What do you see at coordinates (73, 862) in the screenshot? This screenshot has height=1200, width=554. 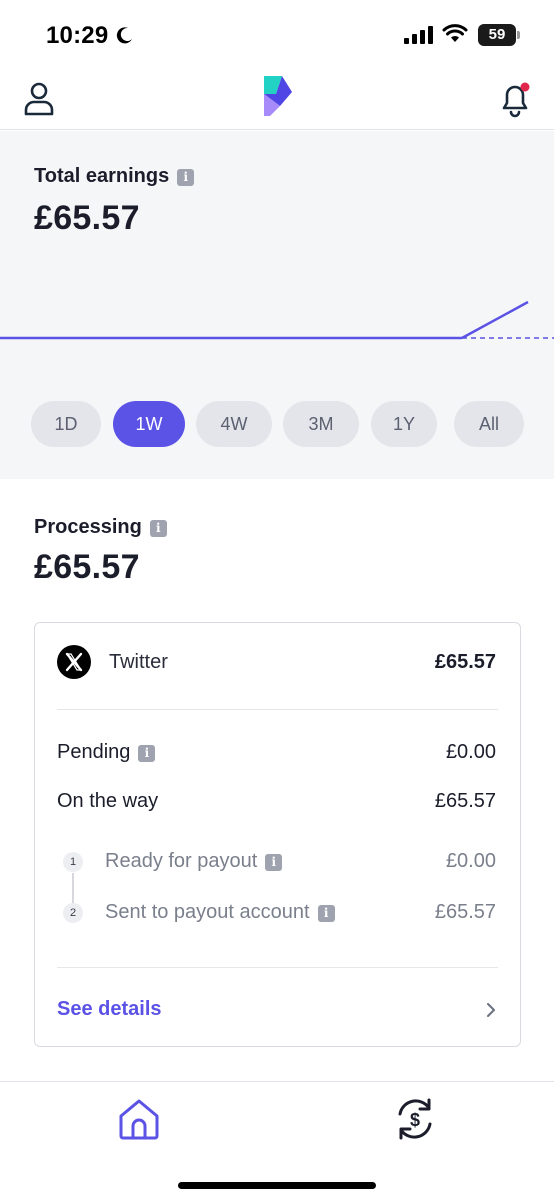 I see `step-number-badge: 1` at bounding box center [73, 862].